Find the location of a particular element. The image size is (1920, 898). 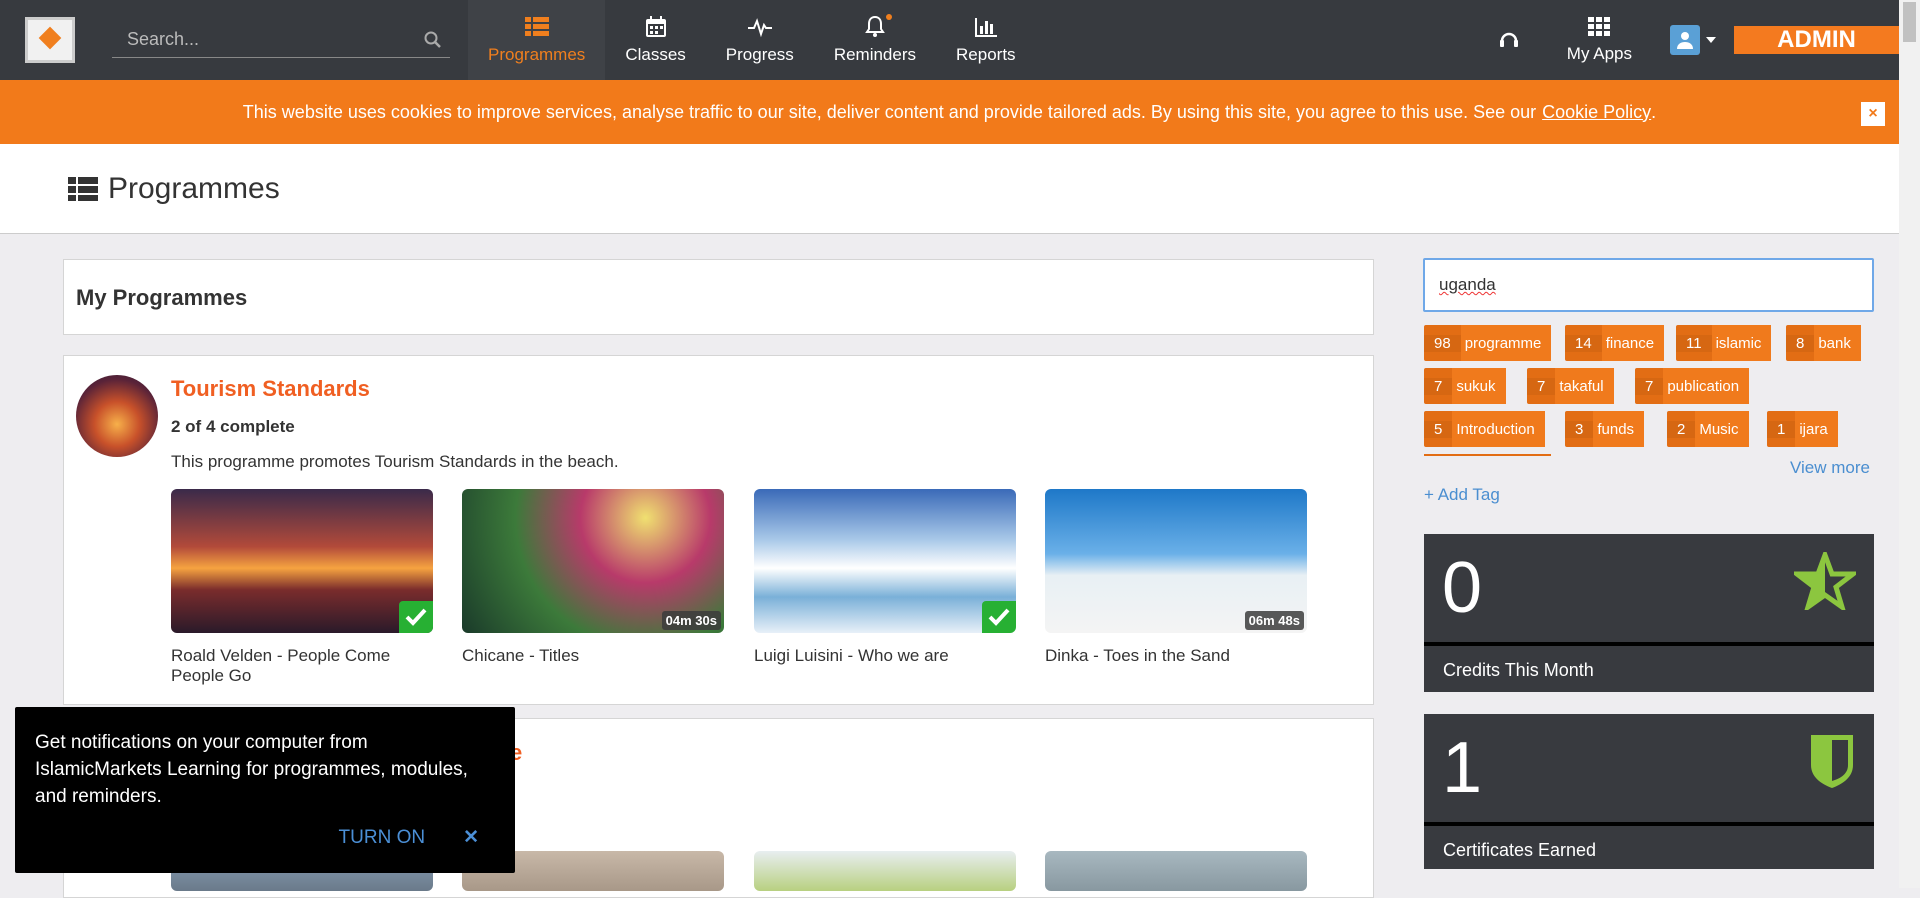

search-box is located at coordinates (281, 40).